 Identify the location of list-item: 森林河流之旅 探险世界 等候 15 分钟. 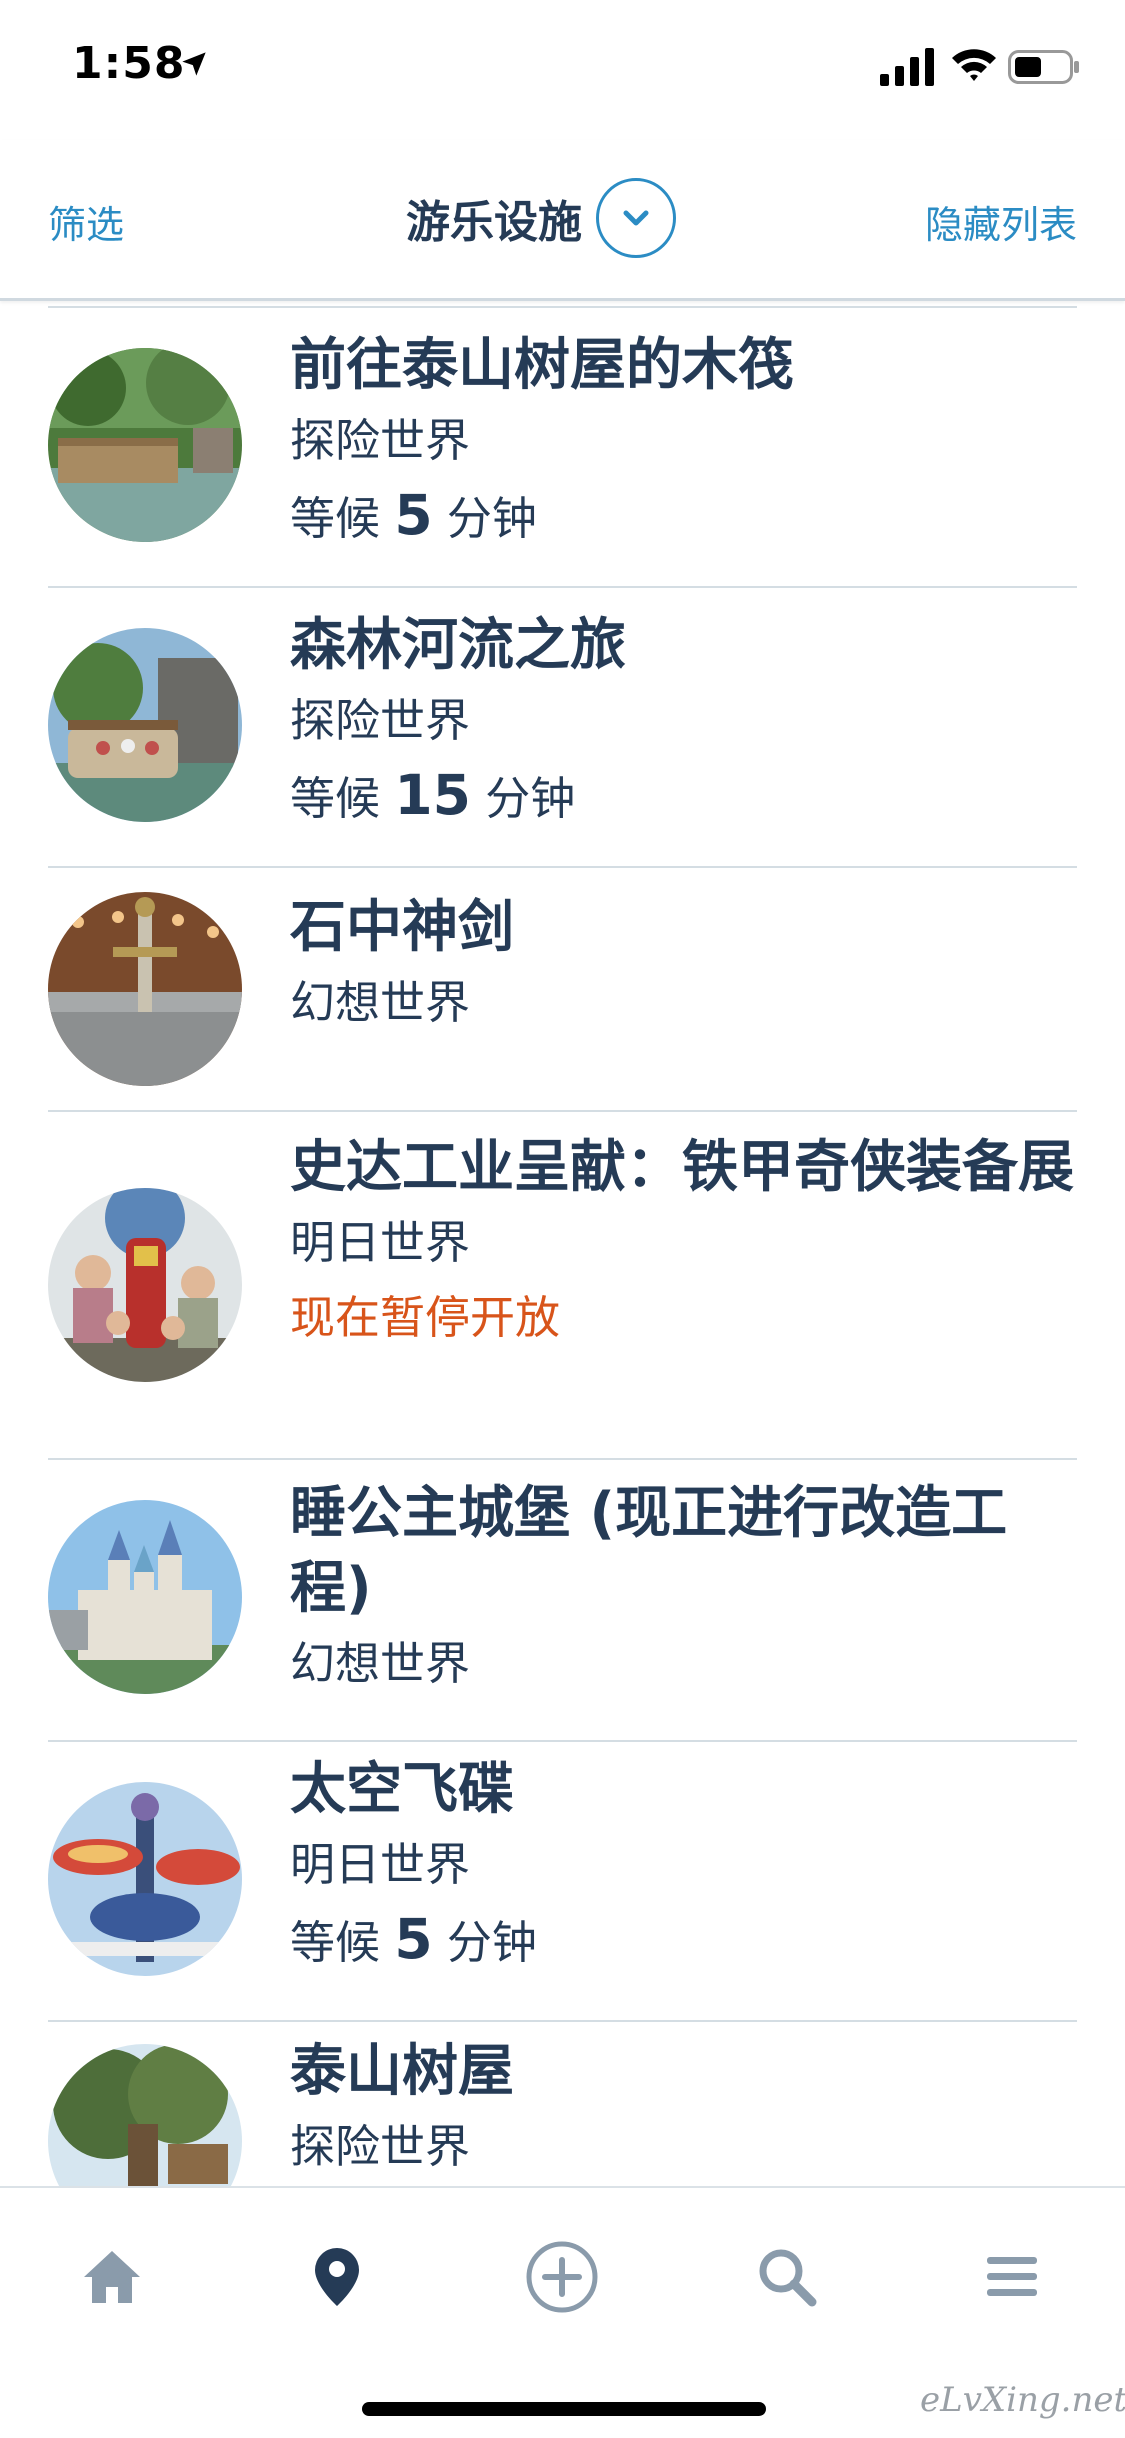
(562, 728).